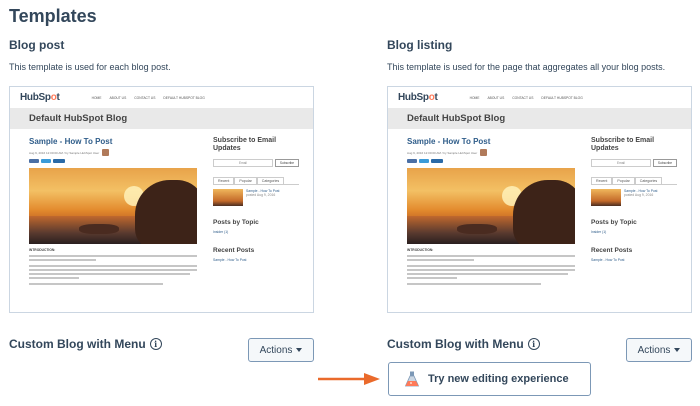  What do you see at coordinates (37, 45) in the screenshot?
I see `template-title: Blog post` at bounding box center [37, 45].